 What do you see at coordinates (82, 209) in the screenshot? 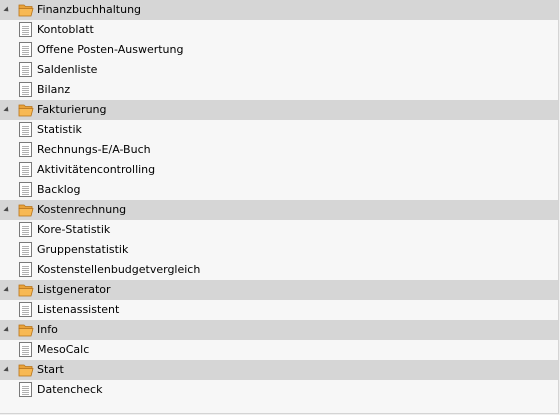
I see `group-label: Kostenrechnung` at bounding box center [82, 209].